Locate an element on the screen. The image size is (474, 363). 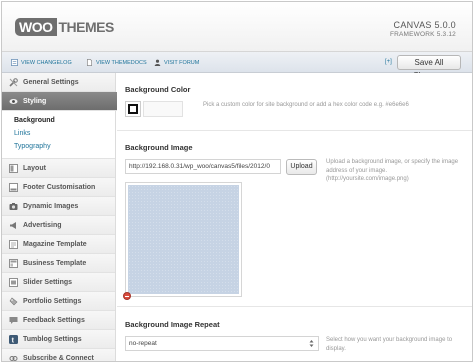
woothemes-logo: WOO THEMES is located at coordinates (64, 27).